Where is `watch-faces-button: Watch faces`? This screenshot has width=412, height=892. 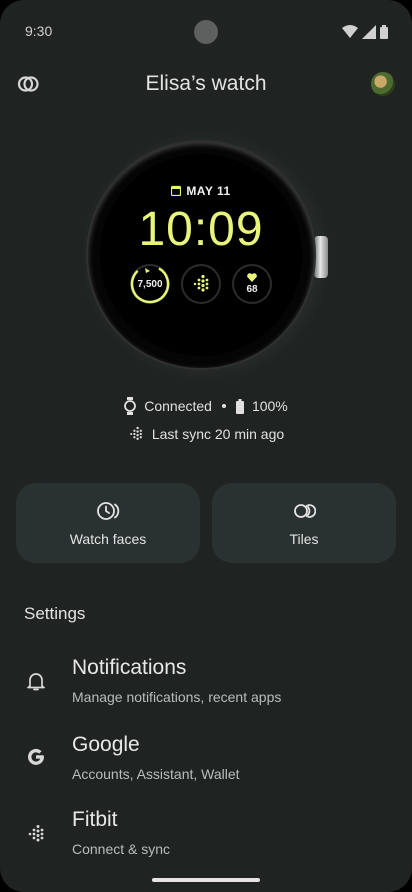
watch-faces-button: Watch faces is located at coordinates (108, 523).